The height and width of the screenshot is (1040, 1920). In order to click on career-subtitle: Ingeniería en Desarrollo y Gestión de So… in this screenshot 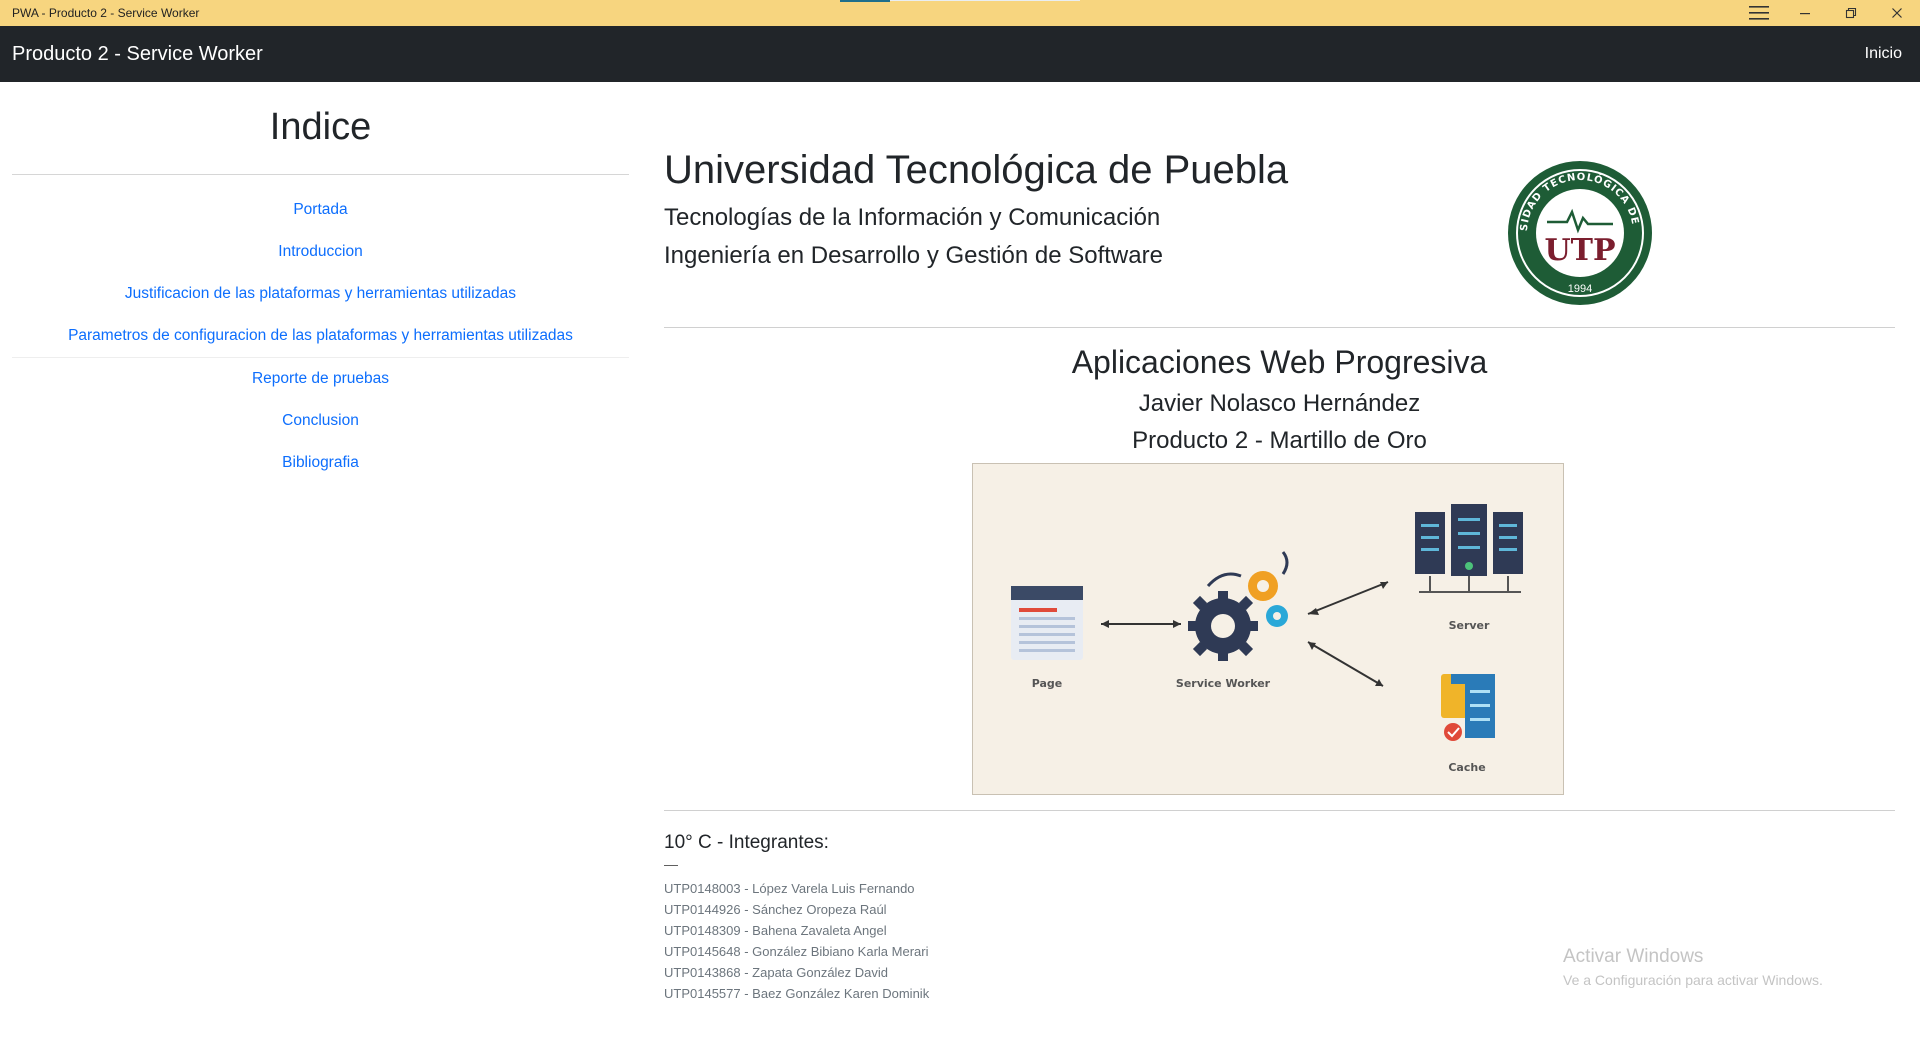, I will do `click(913, 255)`.